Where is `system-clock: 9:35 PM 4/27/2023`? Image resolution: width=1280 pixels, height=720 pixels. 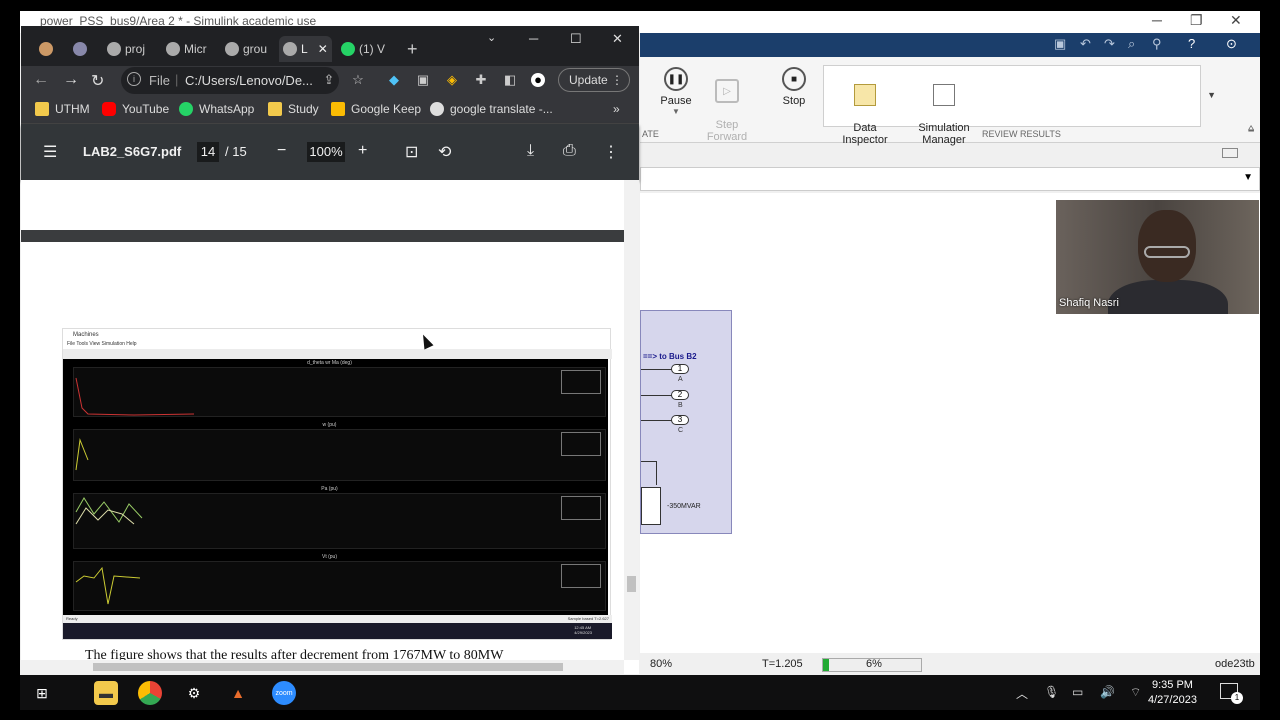
system-clock: 9:35 PM 4/27/2023 is located at coordinates (1172, 693).